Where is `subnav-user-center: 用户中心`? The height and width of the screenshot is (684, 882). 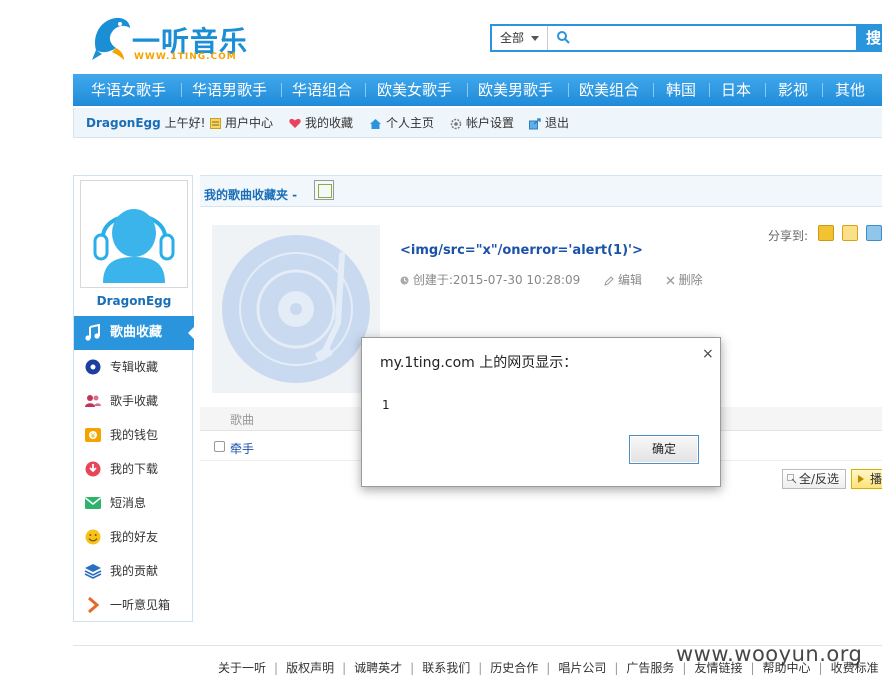 subnav-user-center: 用户中心 is located at coordinates (241, 123).